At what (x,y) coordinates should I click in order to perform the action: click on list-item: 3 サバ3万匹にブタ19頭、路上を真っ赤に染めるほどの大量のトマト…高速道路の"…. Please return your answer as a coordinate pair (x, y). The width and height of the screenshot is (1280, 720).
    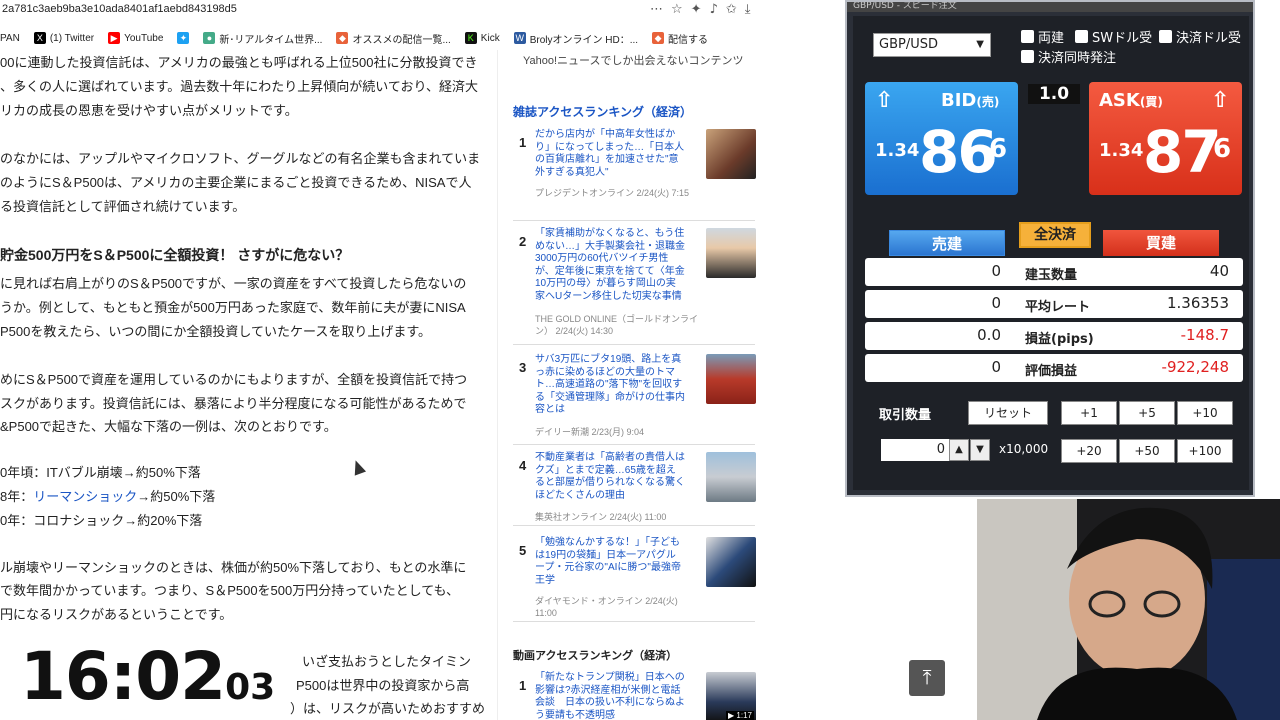
    Looking at the image, I should click on (634, 399).